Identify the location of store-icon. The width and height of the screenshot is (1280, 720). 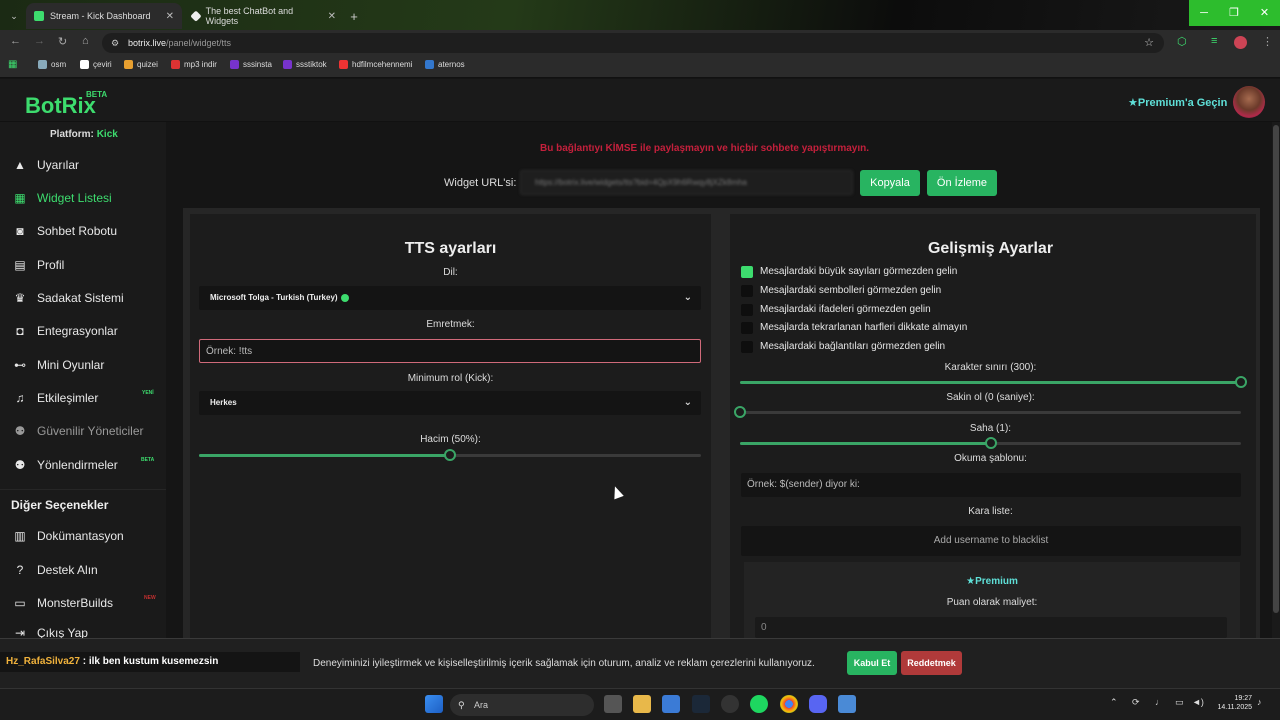
(671, 704).